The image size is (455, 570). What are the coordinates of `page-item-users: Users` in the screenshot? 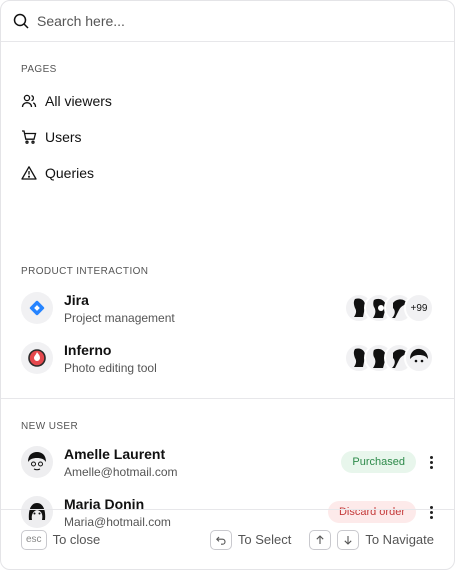 It's located at (227, 137).